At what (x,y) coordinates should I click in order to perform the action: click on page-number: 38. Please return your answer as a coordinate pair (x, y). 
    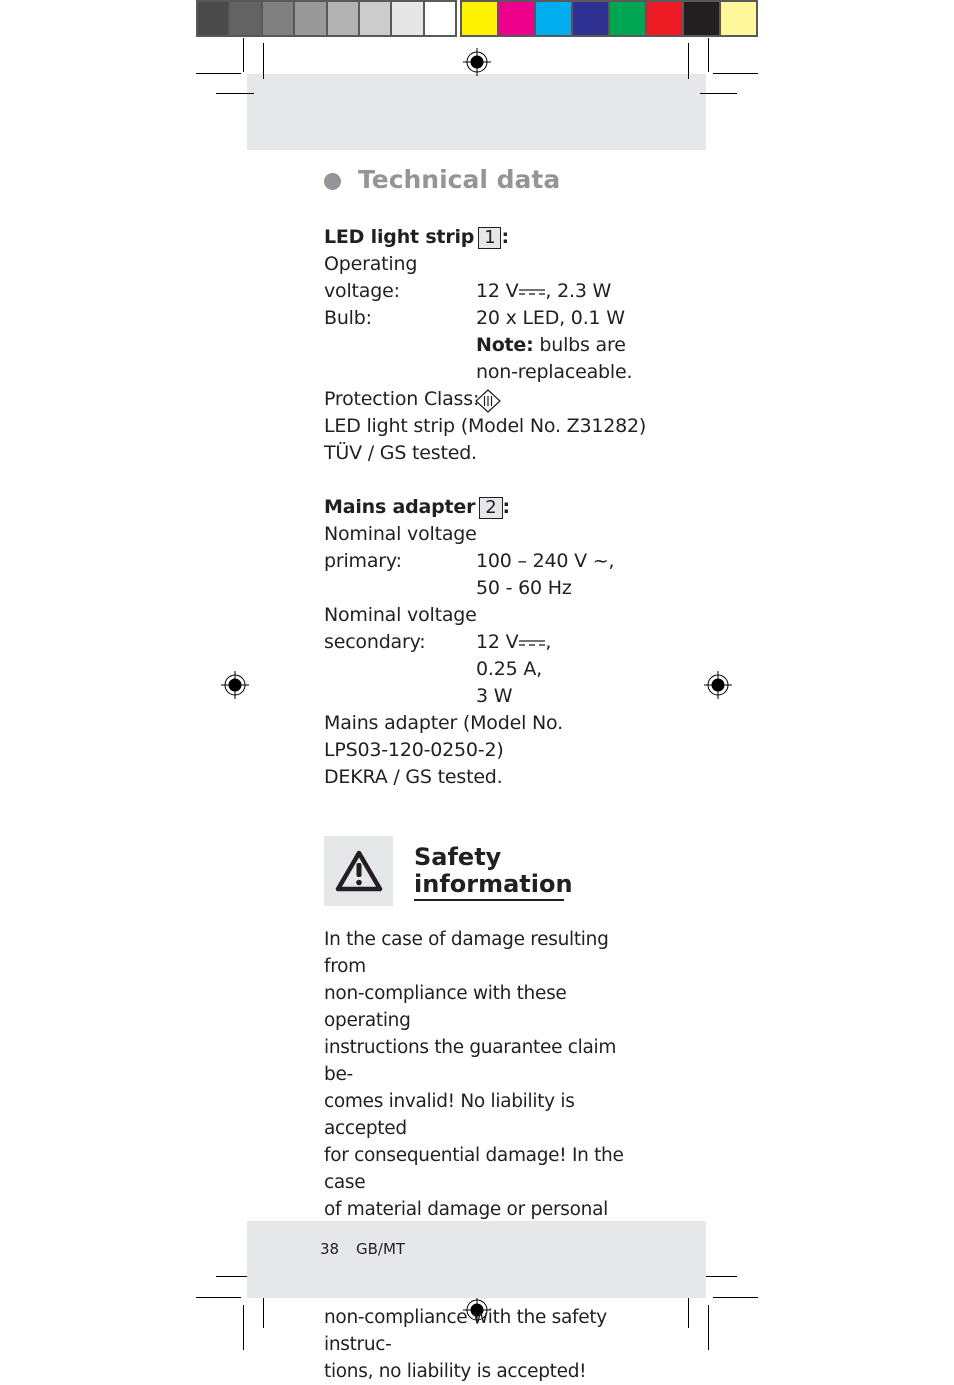
    Looking at the image, I should click on (330, 1249).